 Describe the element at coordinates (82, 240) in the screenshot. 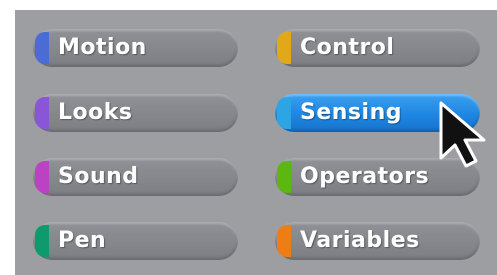

I see `category-label: Pen` at that location.